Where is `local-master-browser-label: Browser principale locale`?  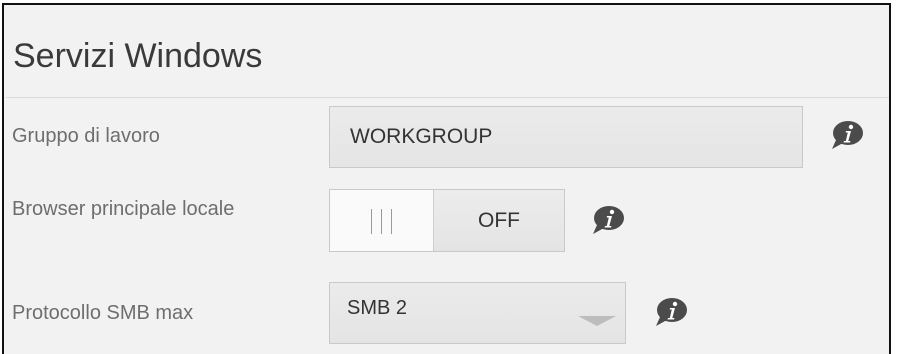
local-master-browser-label: Browser principale locale is located at coordinates (123, 209).